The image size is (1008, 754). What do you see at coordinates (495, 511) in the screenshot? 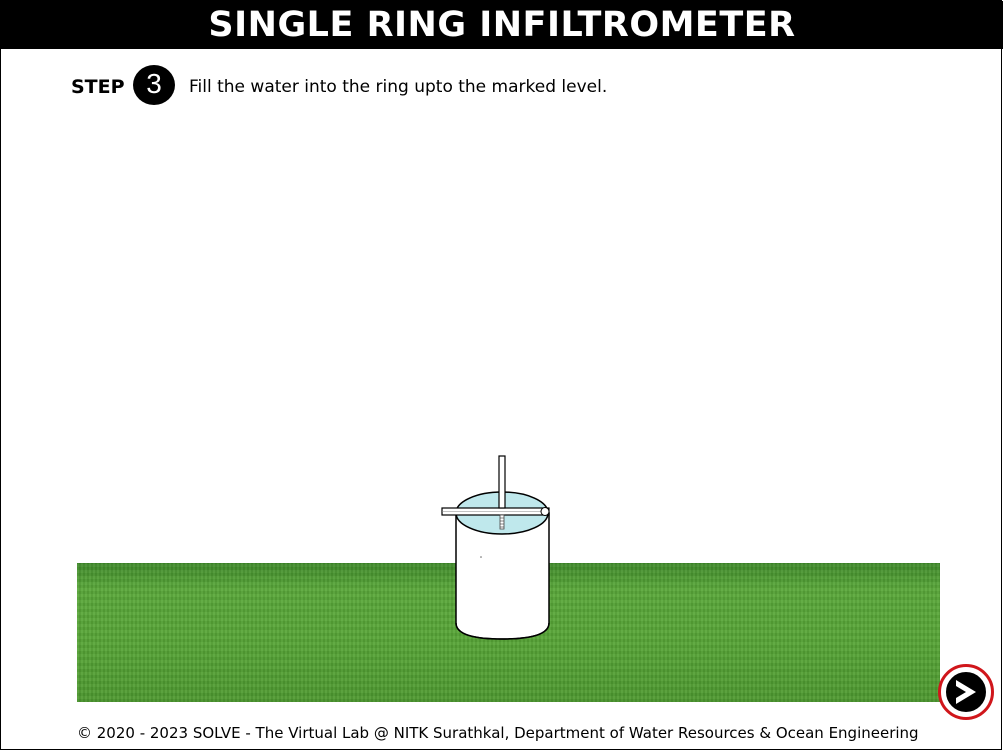
I see `cross-bar` at bounding box center [495, 511].